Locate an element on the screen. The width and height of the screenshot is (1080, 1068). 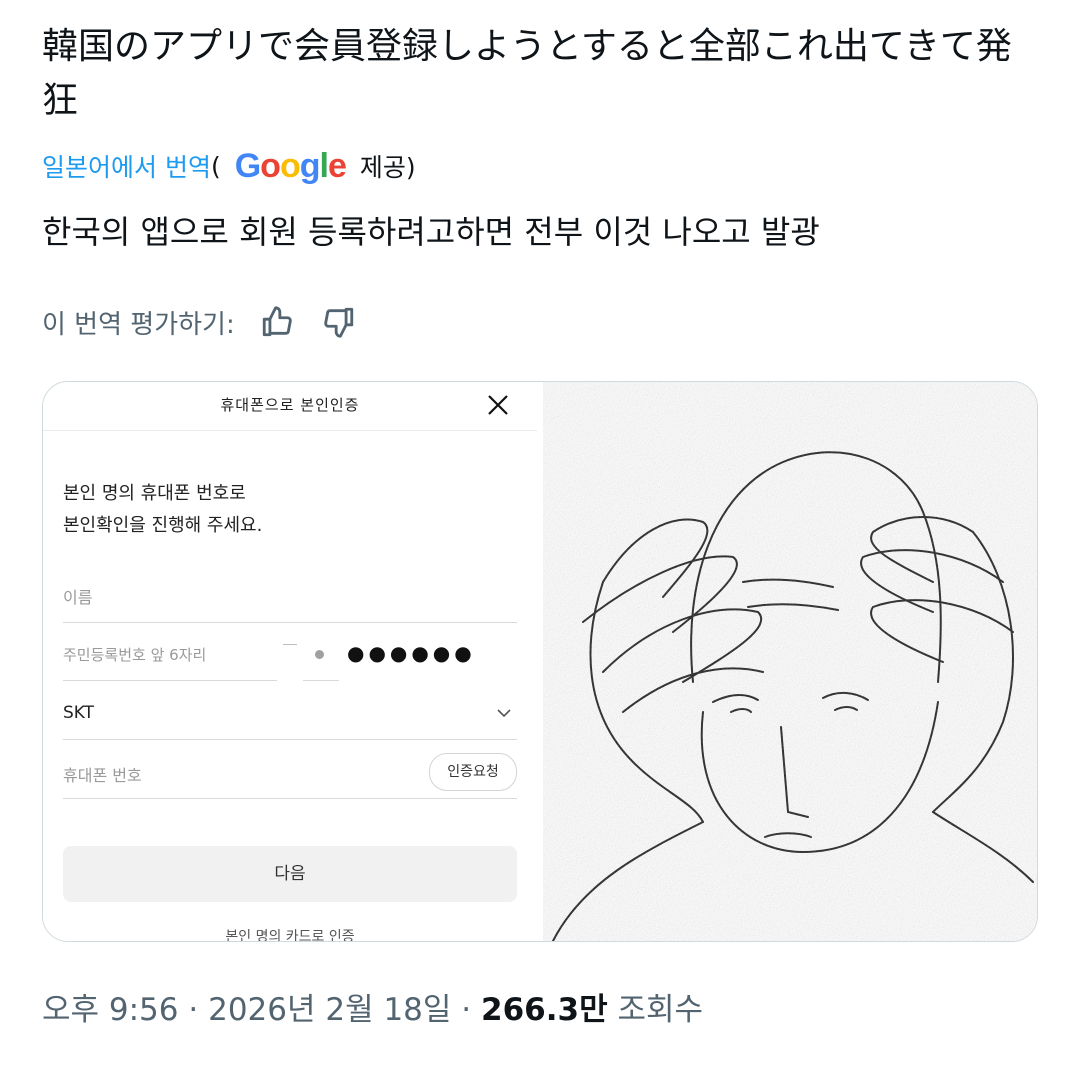
next-button: 다음 is located at coordinates (290, 874).